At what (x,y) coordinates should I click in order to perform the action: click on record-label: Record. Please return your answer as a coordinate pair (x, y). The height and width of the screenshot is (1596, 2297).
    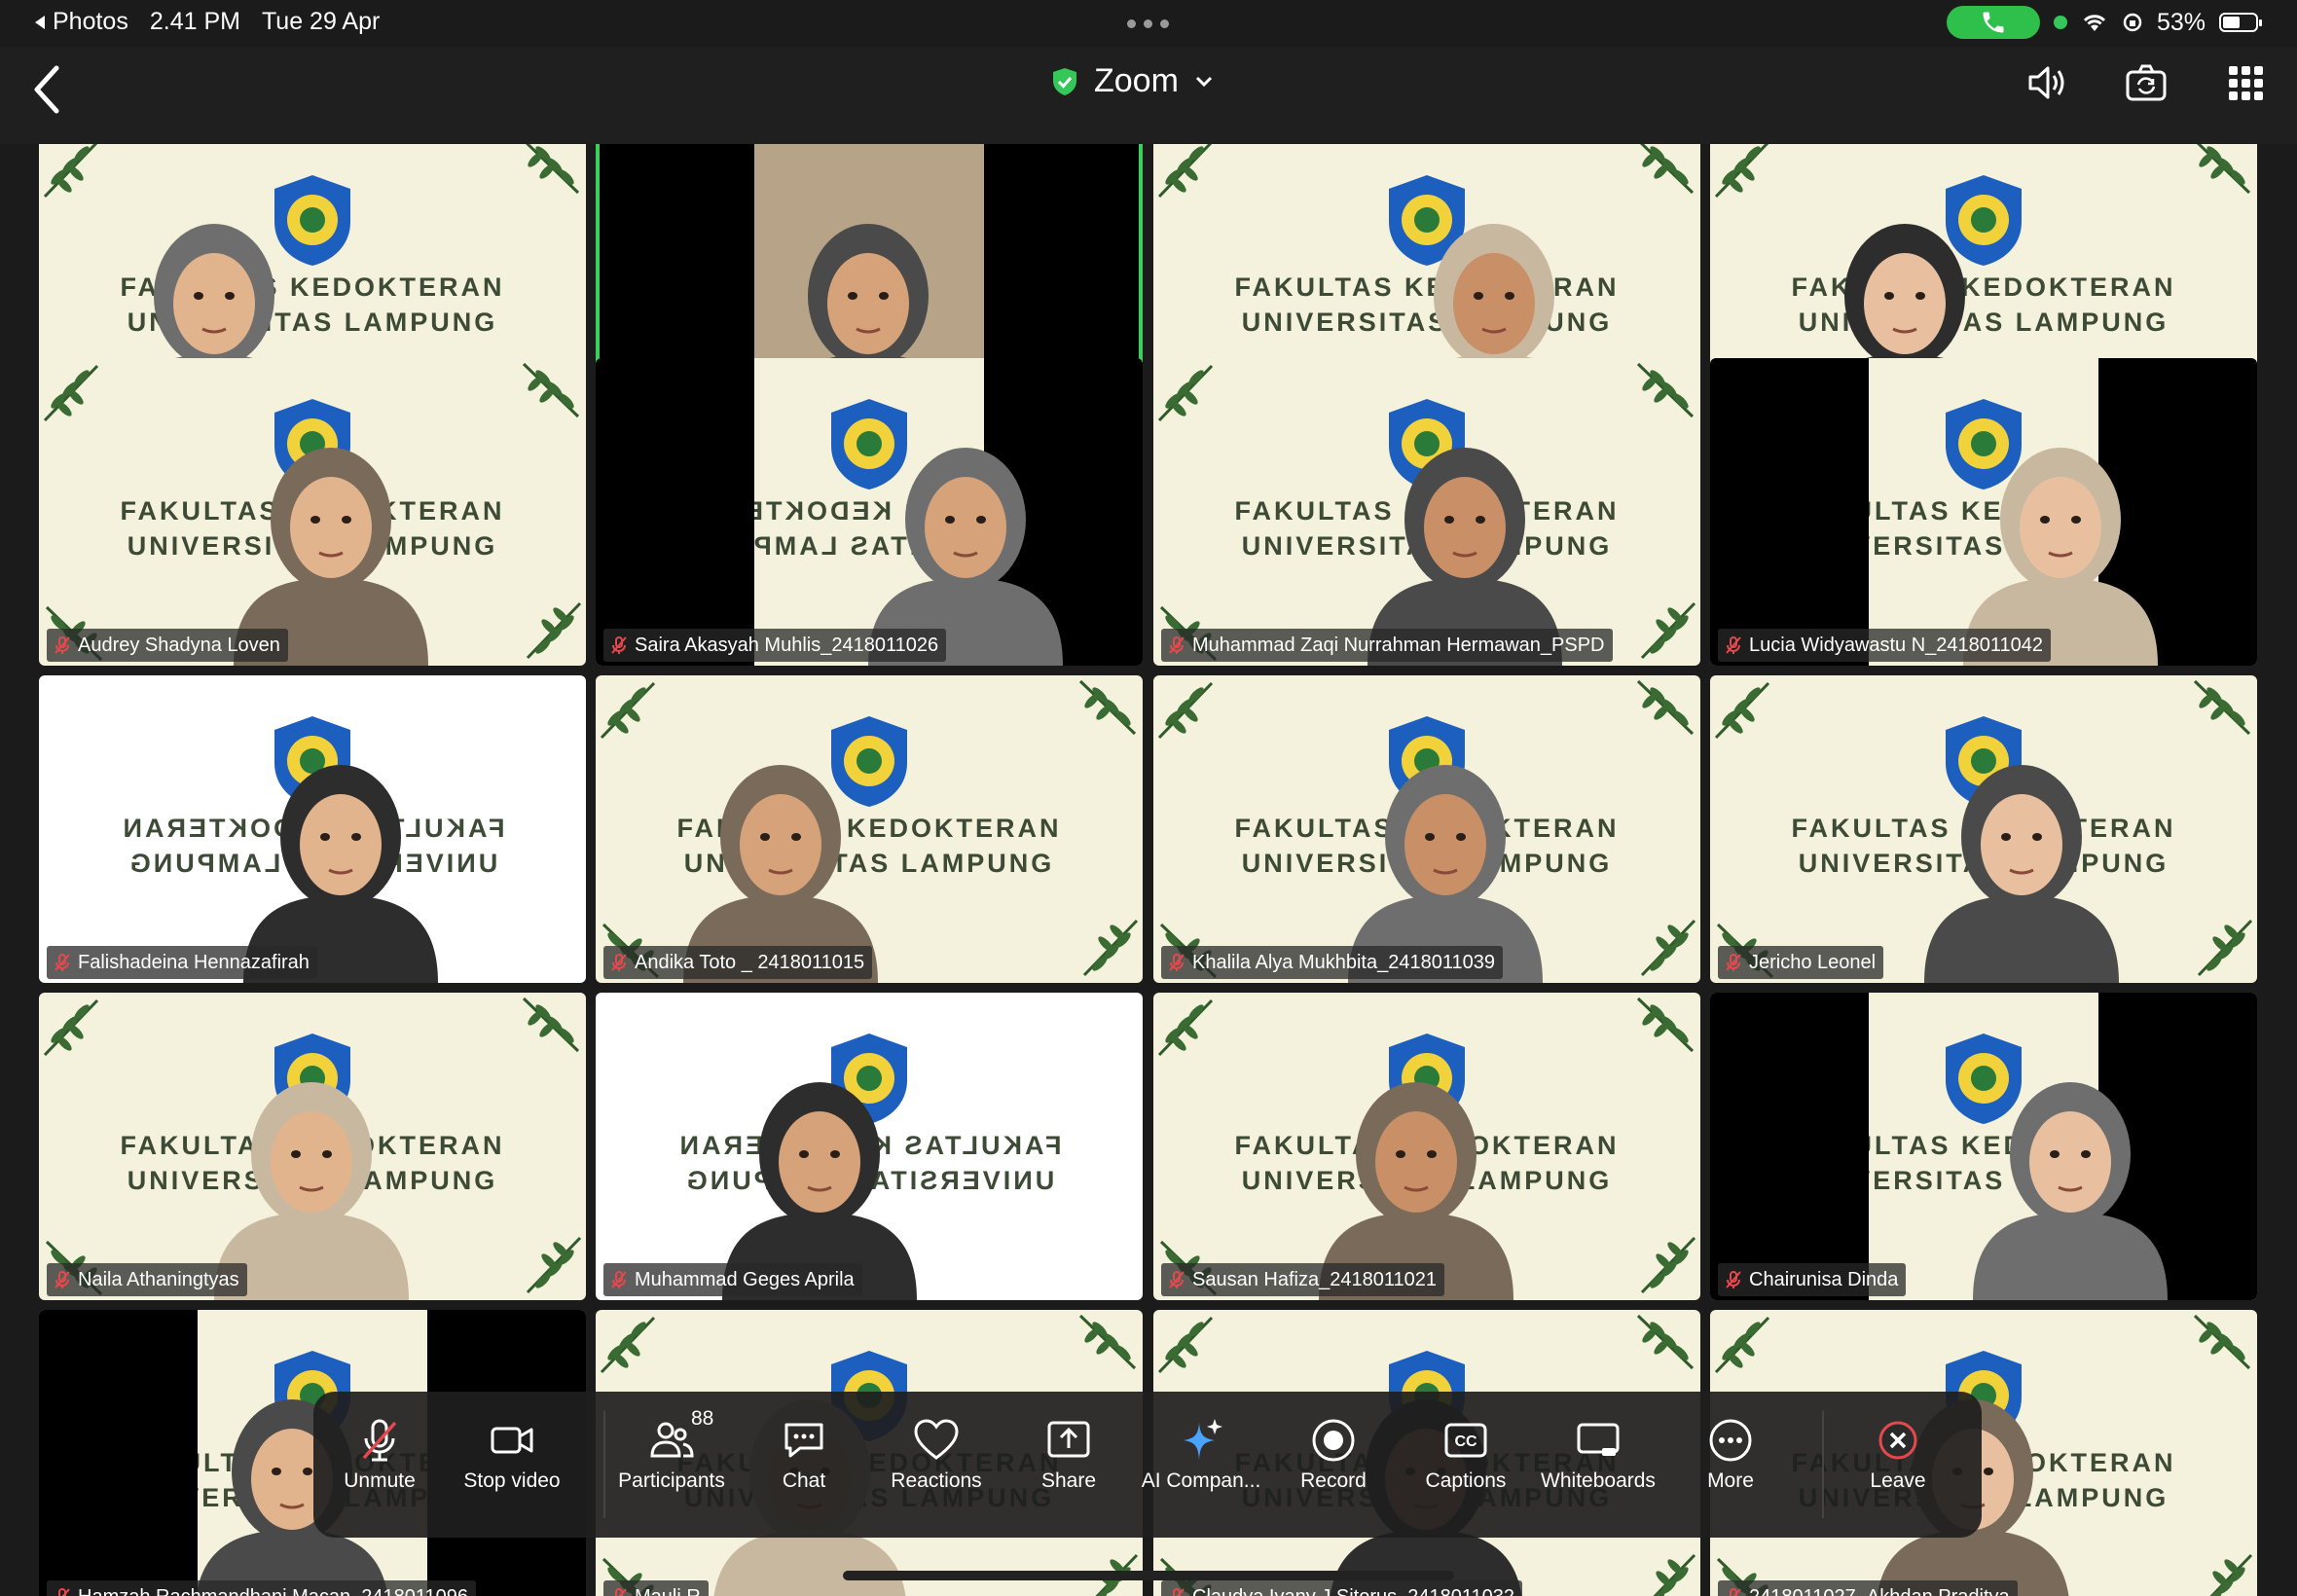
    Looking at the image, I should click on (1333, 1481).